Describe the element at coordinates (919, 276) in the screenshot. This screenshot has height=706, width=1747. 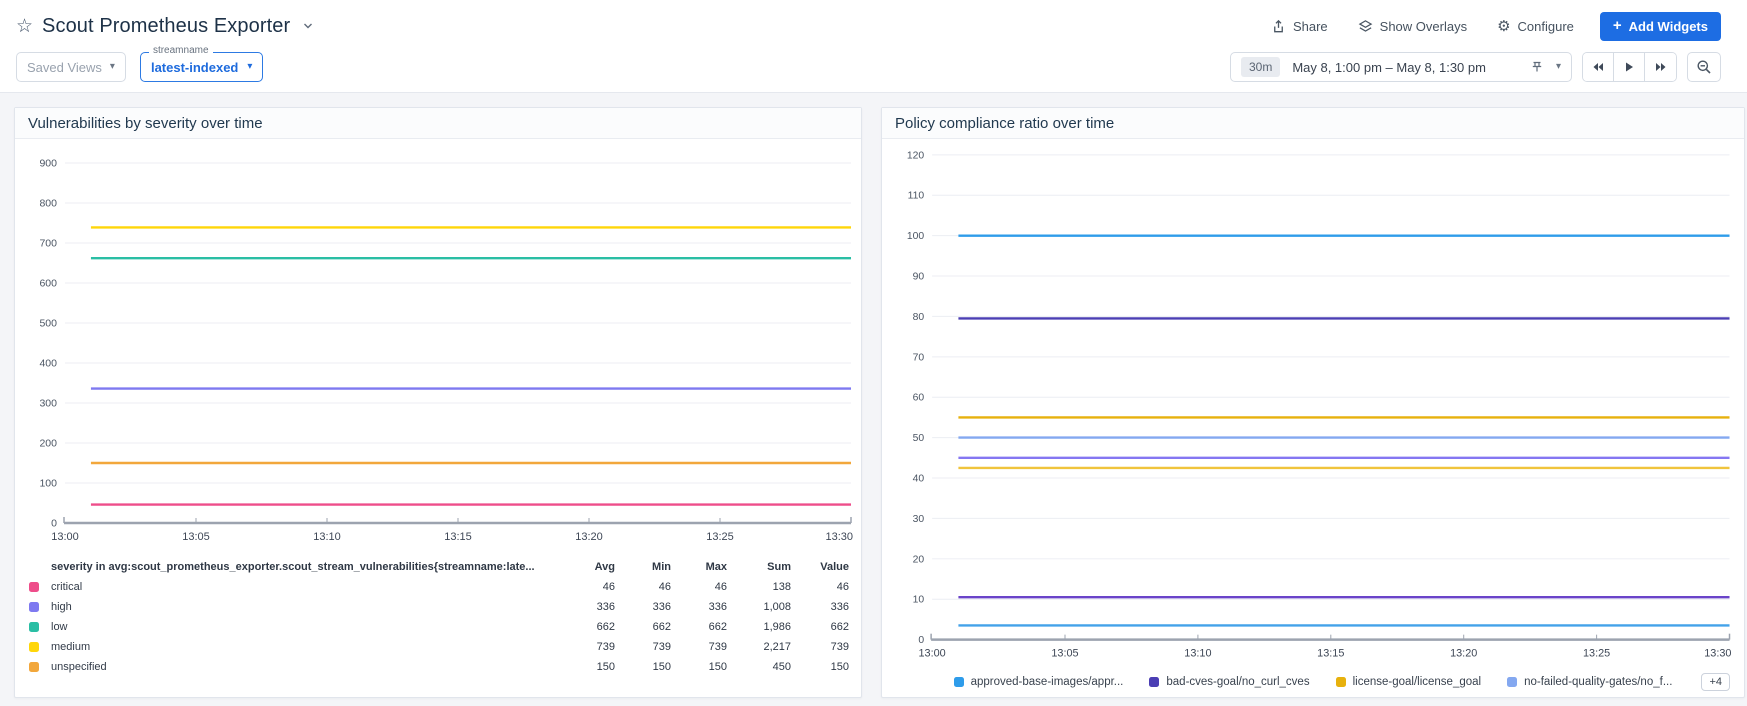
I see `svg-text: 90` at that location.